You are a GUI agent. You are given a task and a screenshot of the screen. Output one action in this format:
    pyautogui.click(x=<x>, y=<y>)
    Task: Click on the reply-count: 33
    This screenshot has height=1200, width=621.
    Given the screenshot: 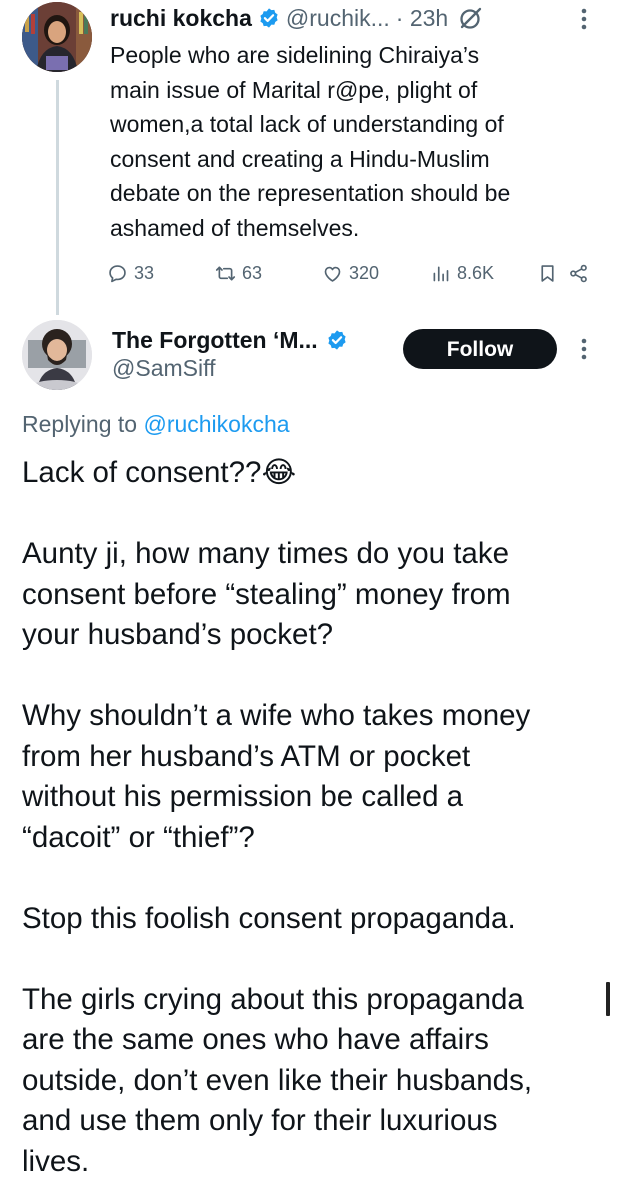 What is the action you would take?
    pyautogui.click(x=144, y=272)
    